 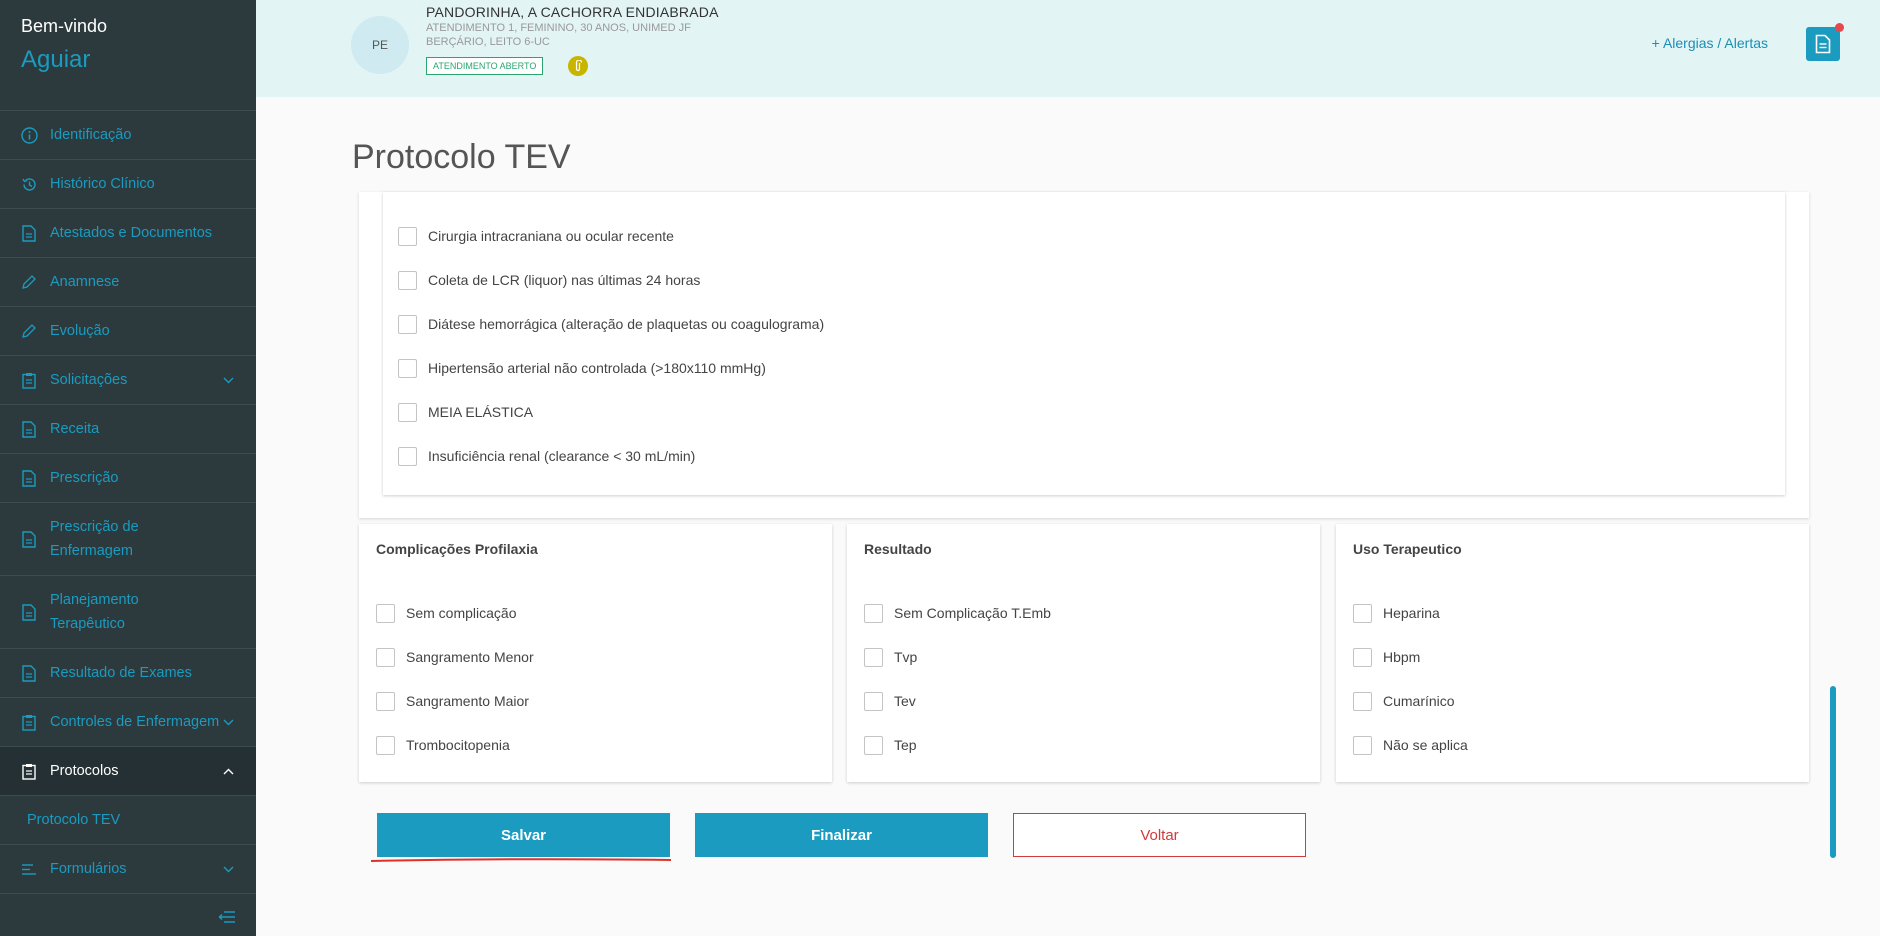 I want to click on sidebar-item-label: Receita, so click(x=75, y=429).